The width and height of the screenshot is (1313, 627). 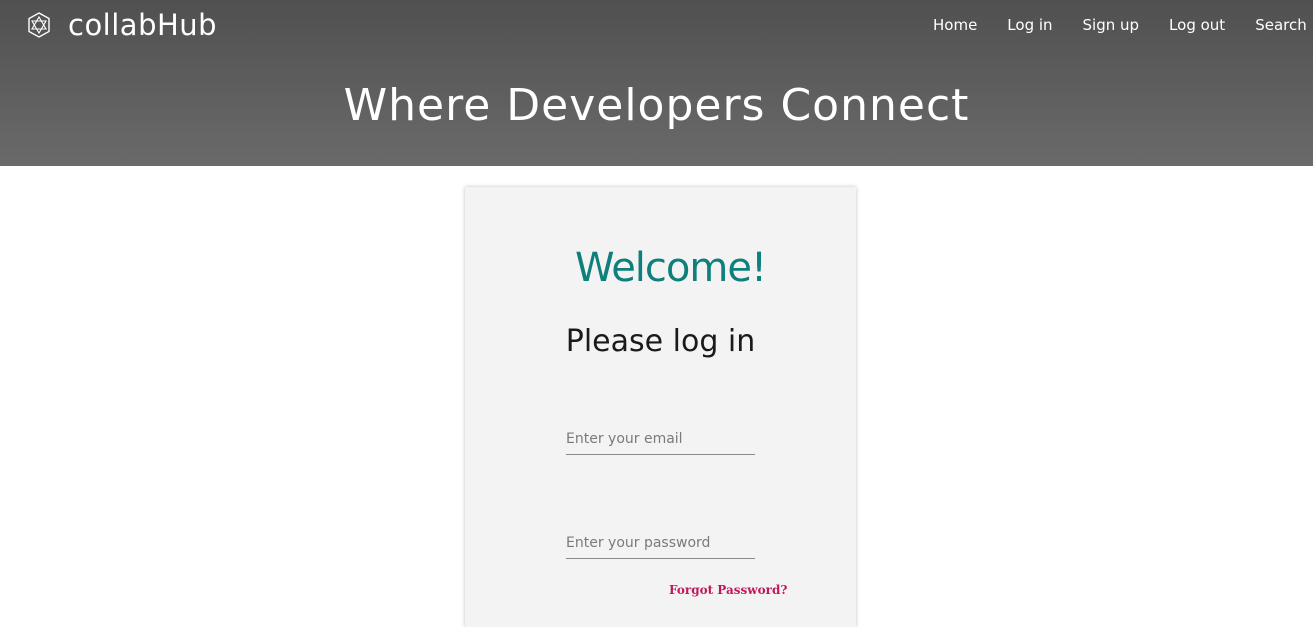 What do you see at coordinates (1197, 25) in the screenshot?
I see `nav-logout-link: Log out` at bounding box center [1197, 25].